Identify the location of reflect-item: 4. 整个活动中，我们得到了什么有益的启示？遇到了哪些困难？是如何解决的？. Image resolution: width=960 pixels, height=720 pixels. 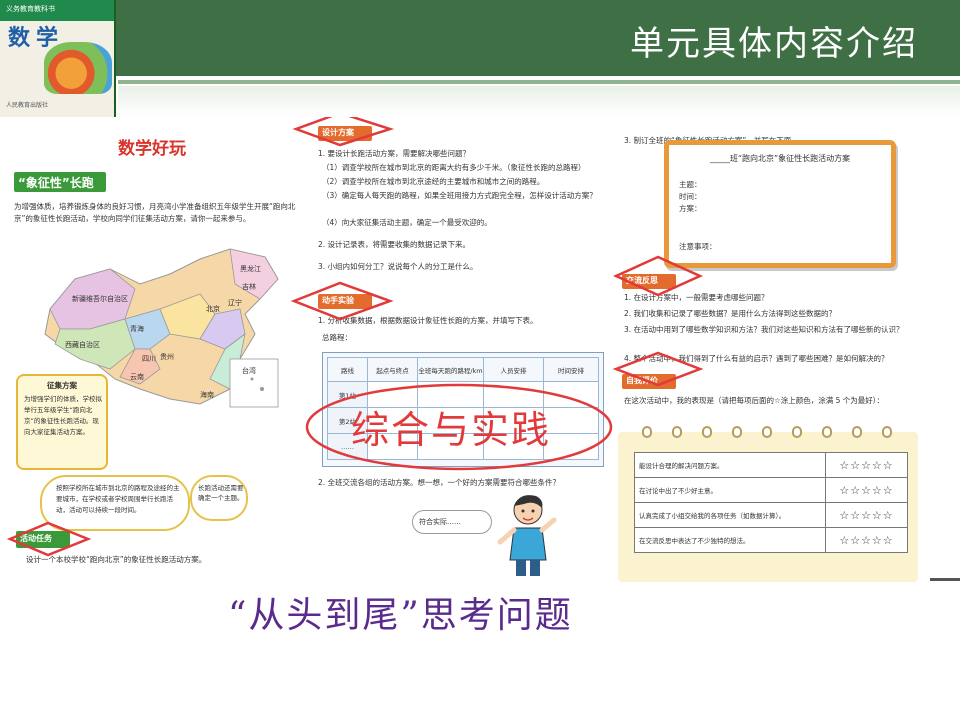
(756, 358).